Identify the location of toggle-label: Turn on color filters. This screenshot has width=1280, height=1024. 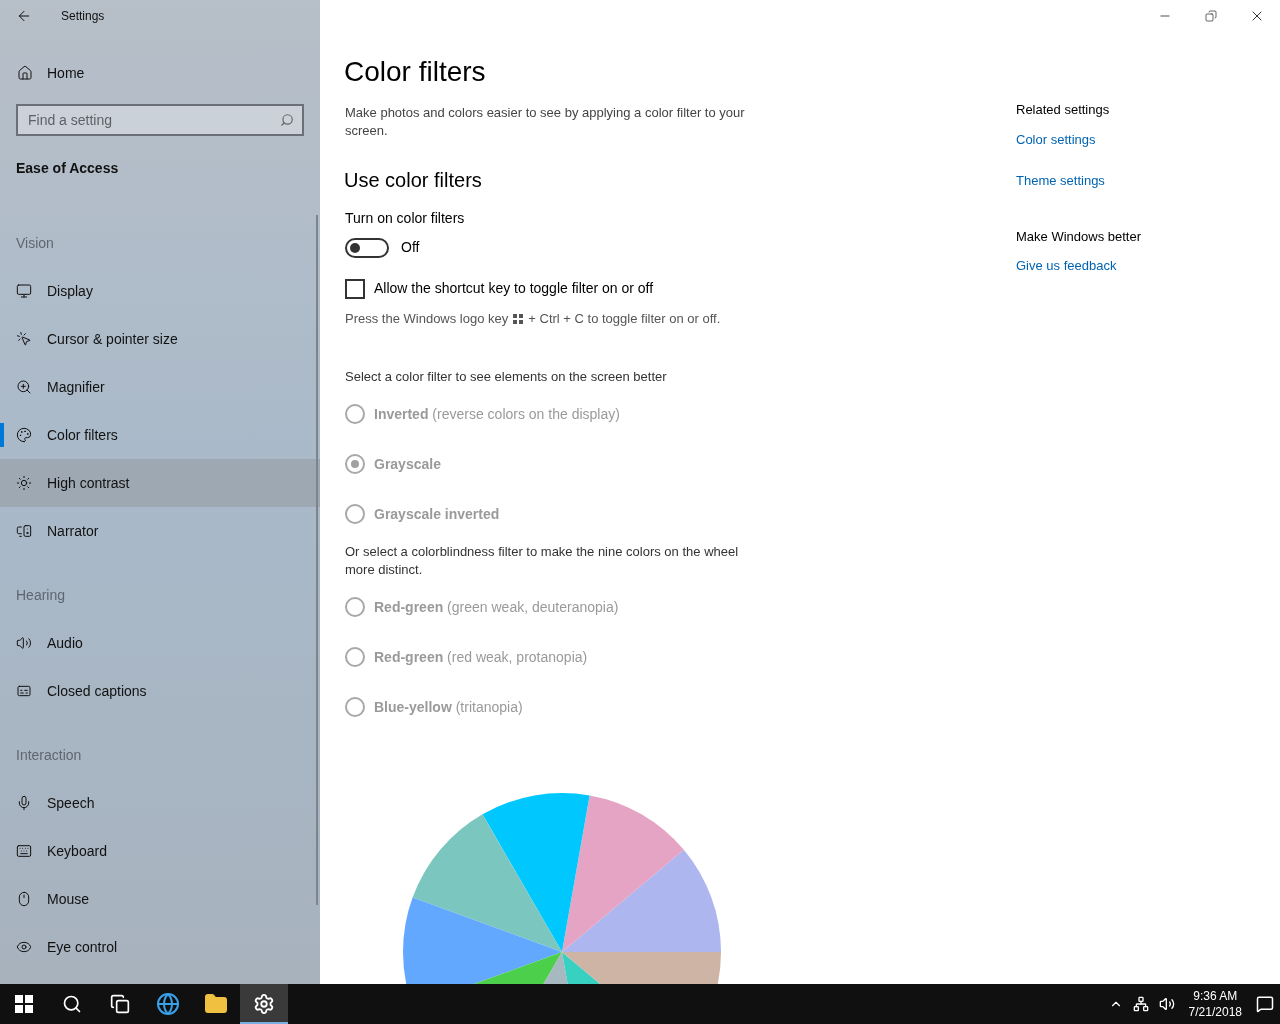
(405, 218).